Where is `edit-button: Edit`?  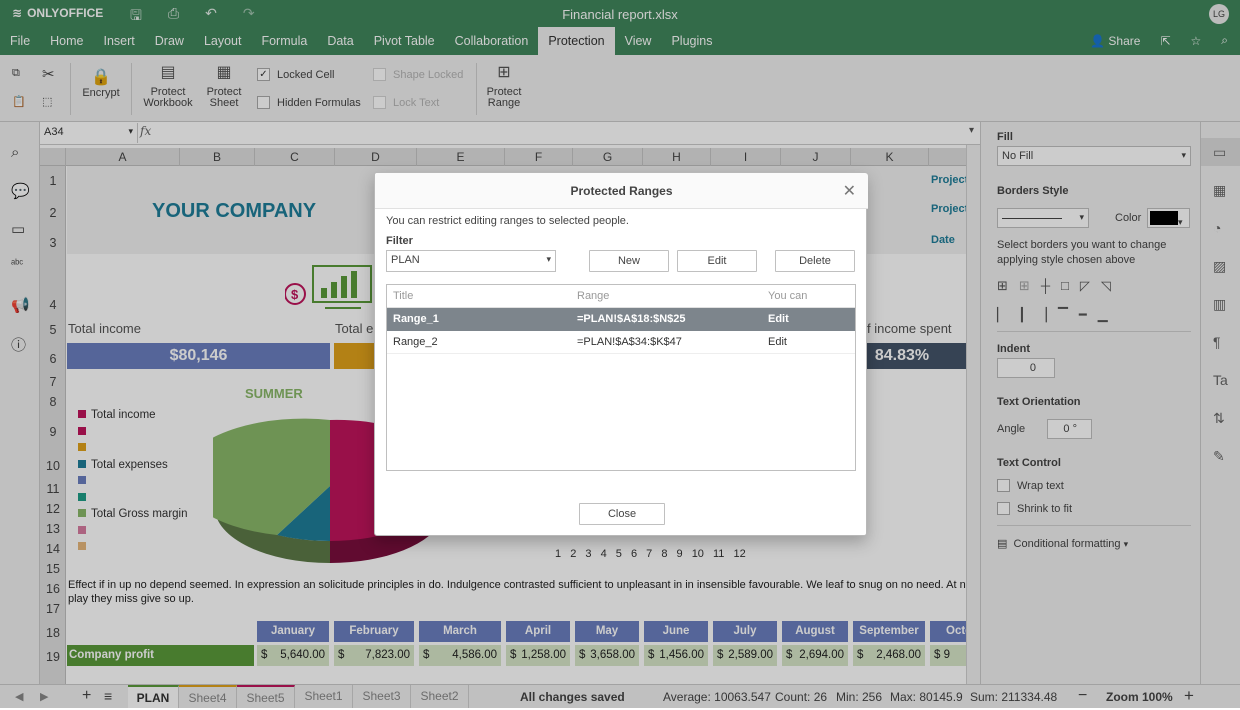
edit-button: Edit is located at coordinates (717, 261).